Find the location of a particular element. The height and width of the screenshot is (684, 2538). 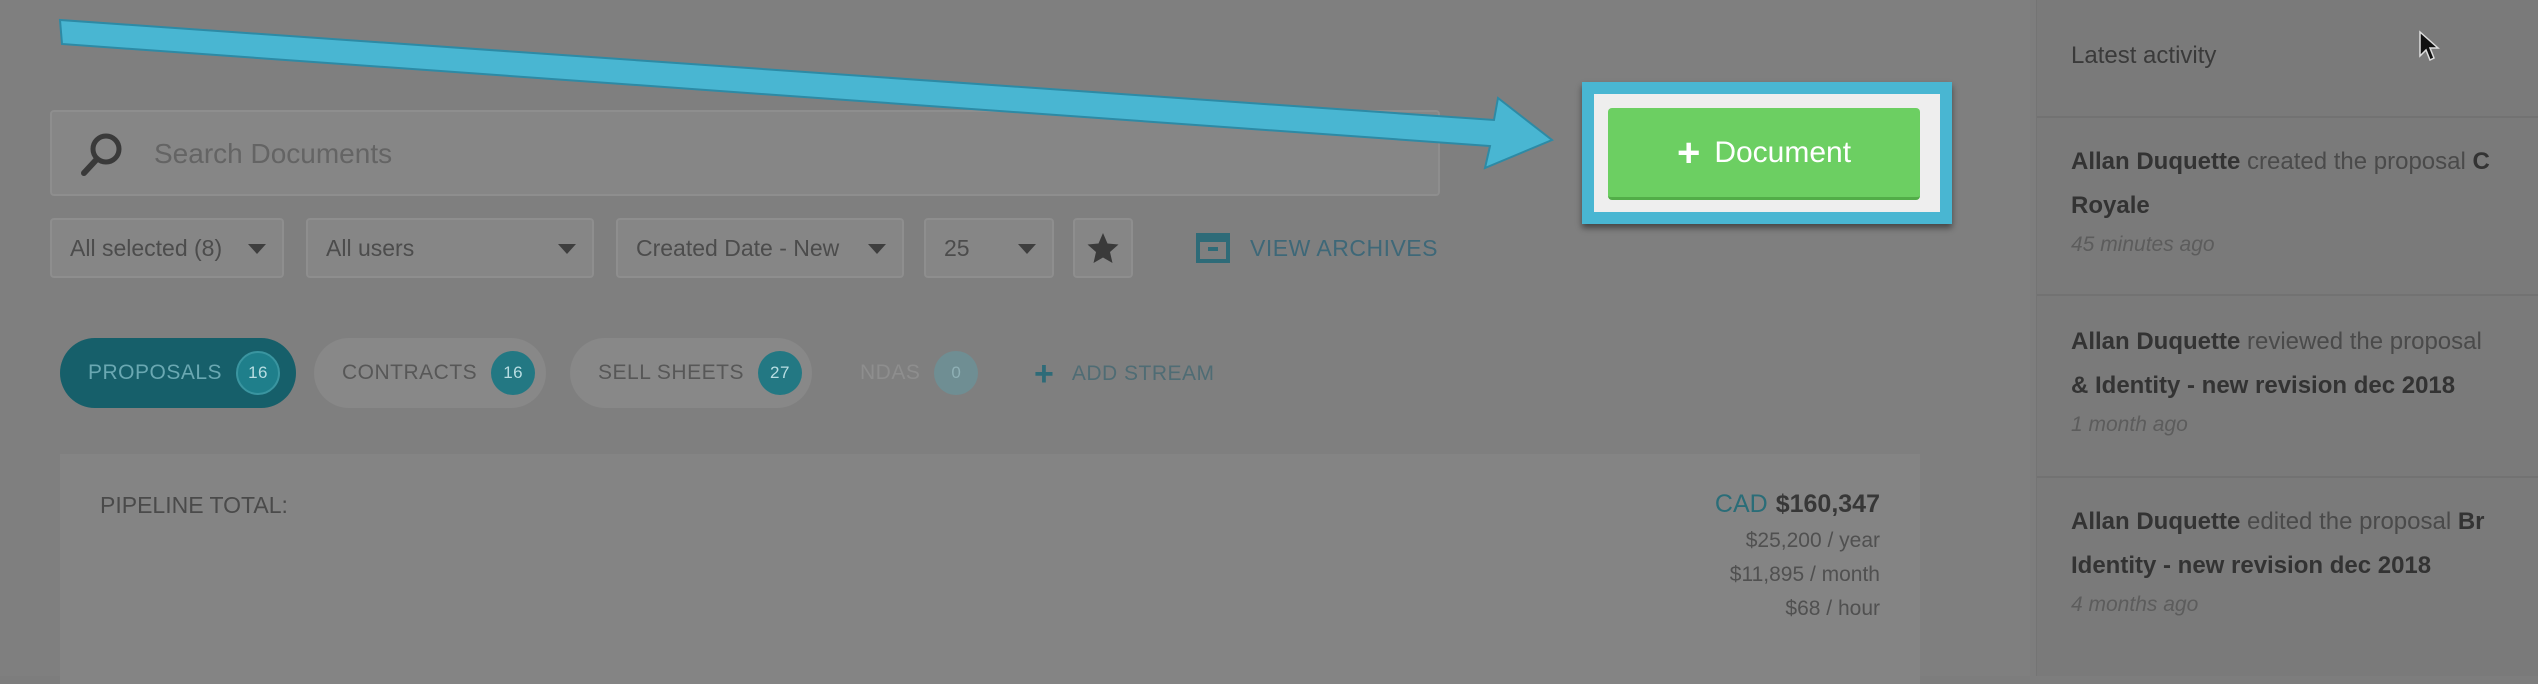

per-month-amount: $11,895 / month is located at coordinates (1804, 574).